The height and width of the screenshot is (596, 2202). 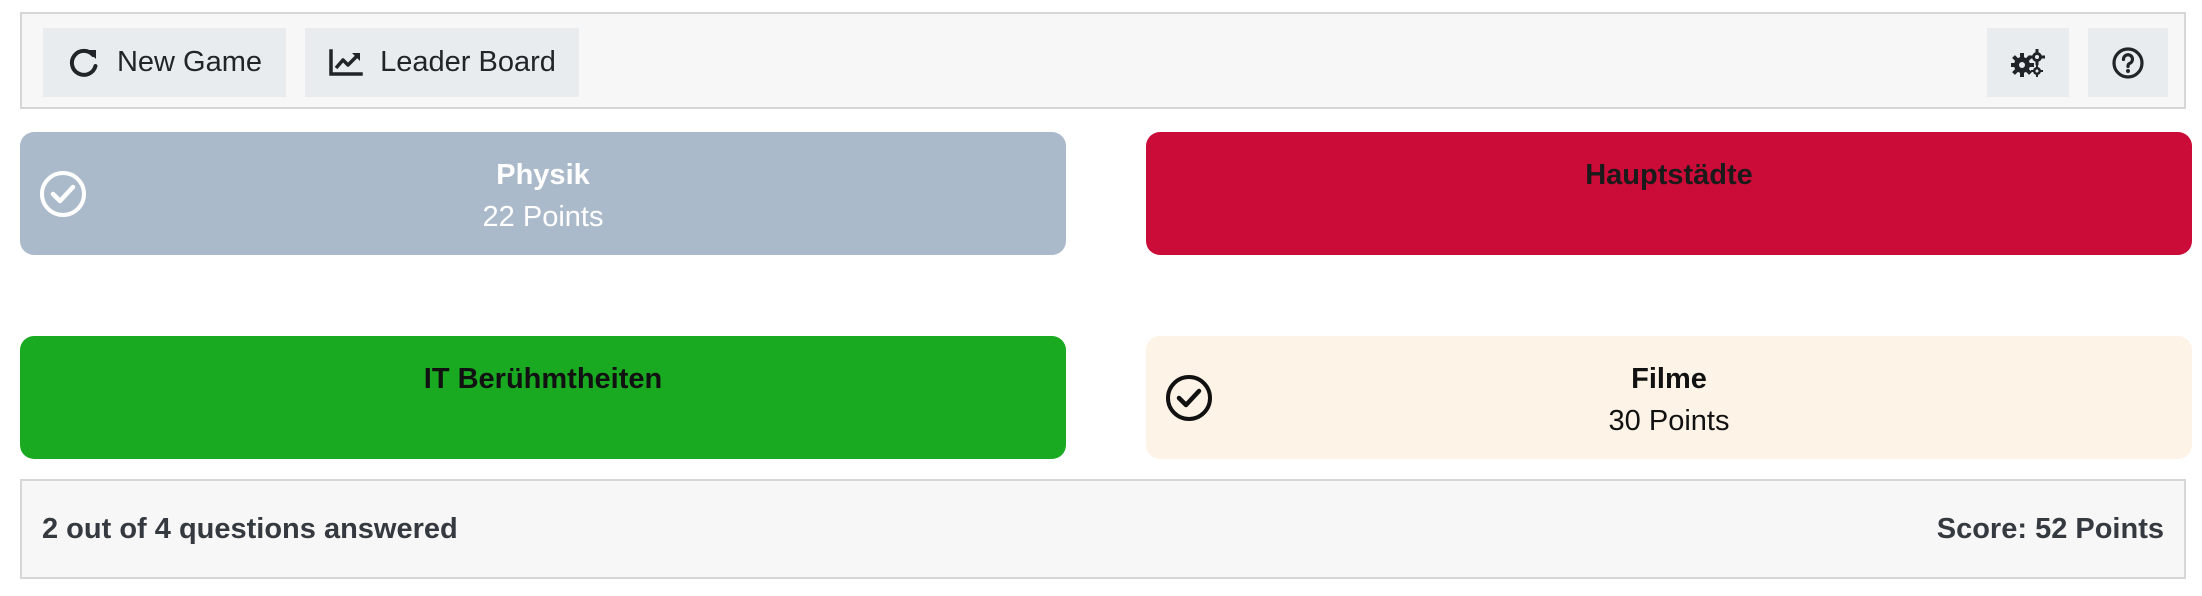 I want to click on category-title: Physik, so click(x=543, y=175).